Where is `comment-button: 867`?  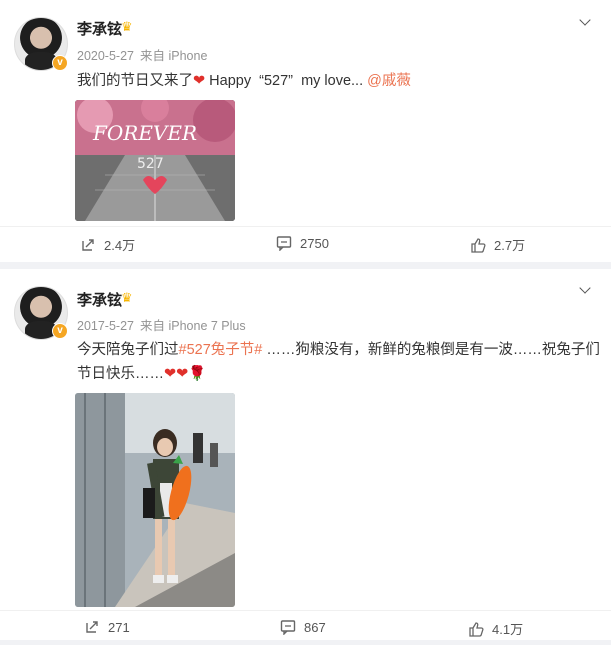
comment-button: 867 is located at coordinates (303, 627).